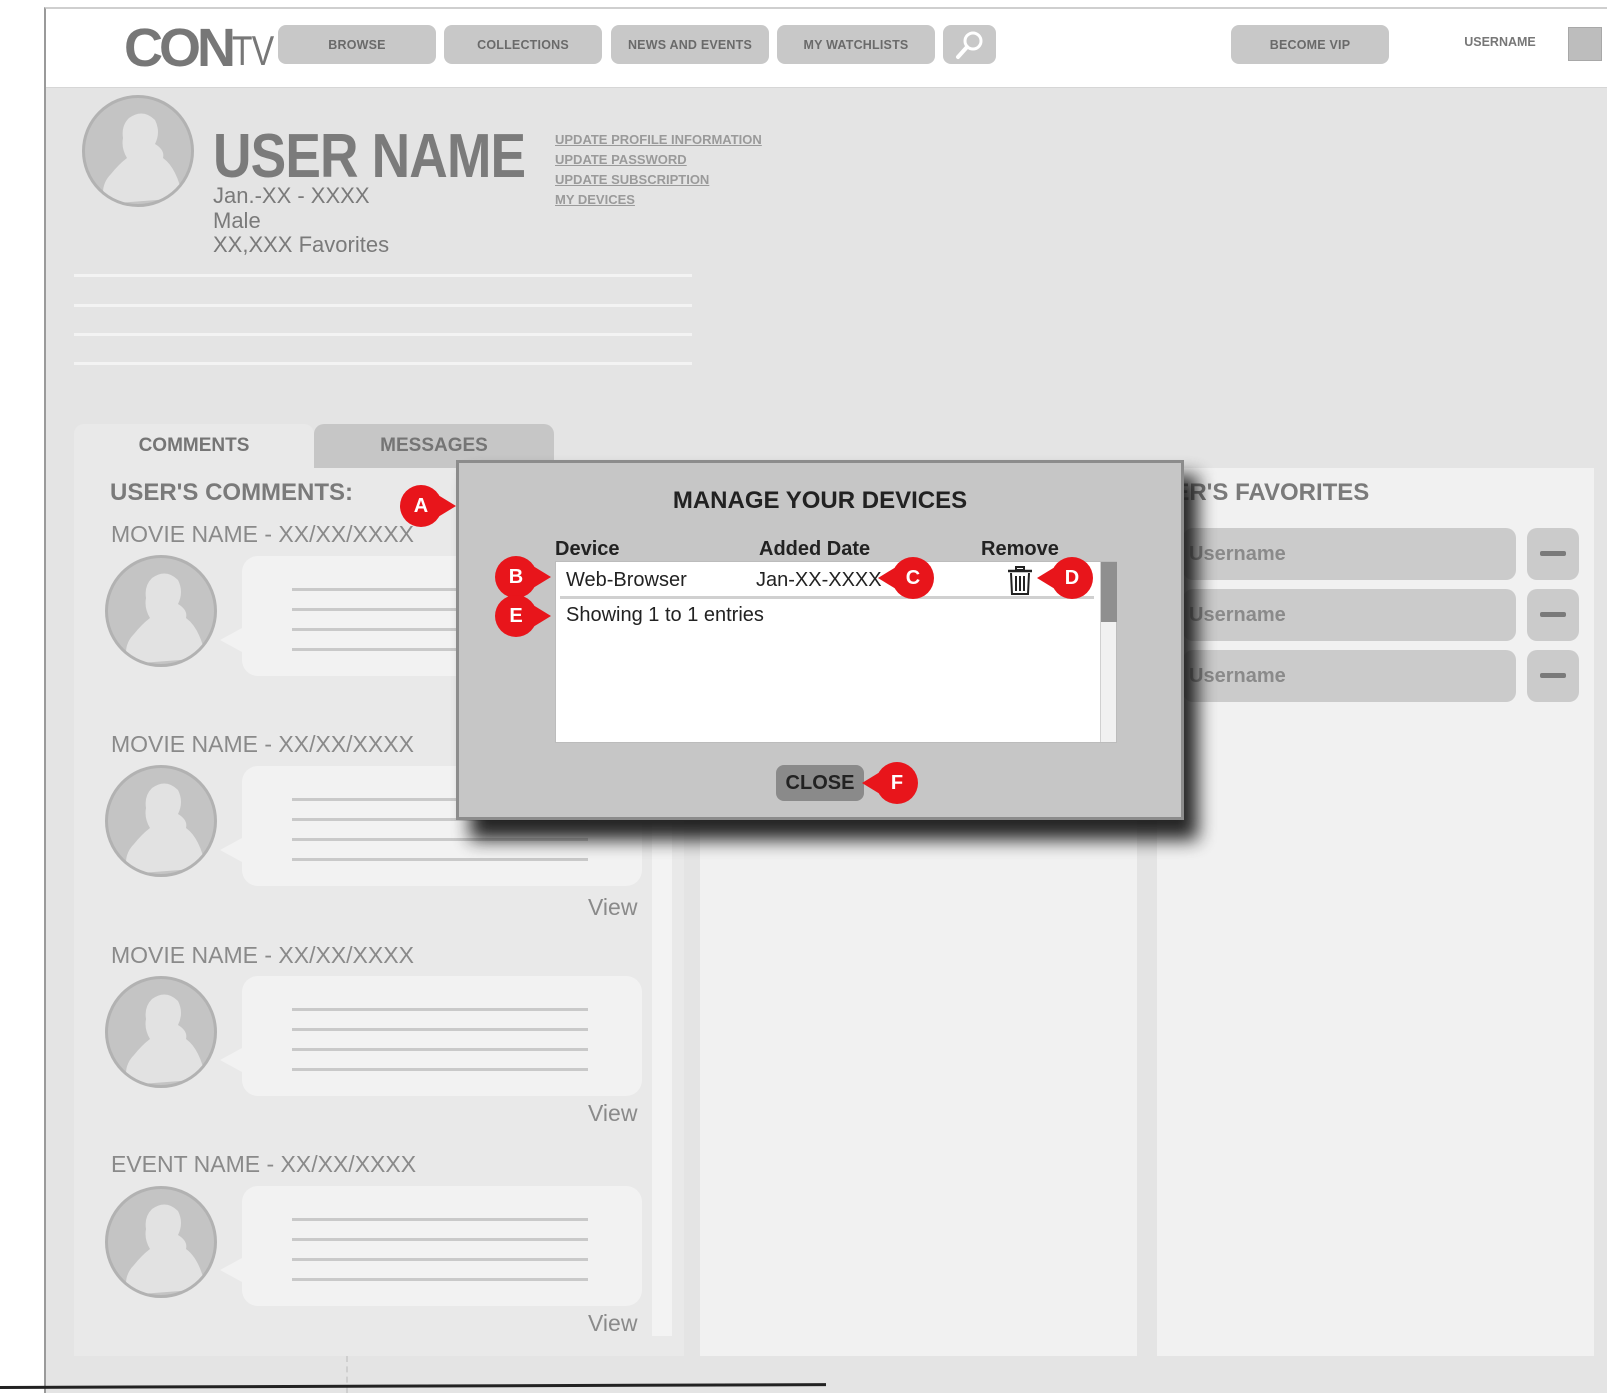 The width and height of the screenshot is (1607, 1393). What do you see at coordinates (906, 578) in the screenshot?
I see `callout-pin-c: C` at bounding box center [906, 578].